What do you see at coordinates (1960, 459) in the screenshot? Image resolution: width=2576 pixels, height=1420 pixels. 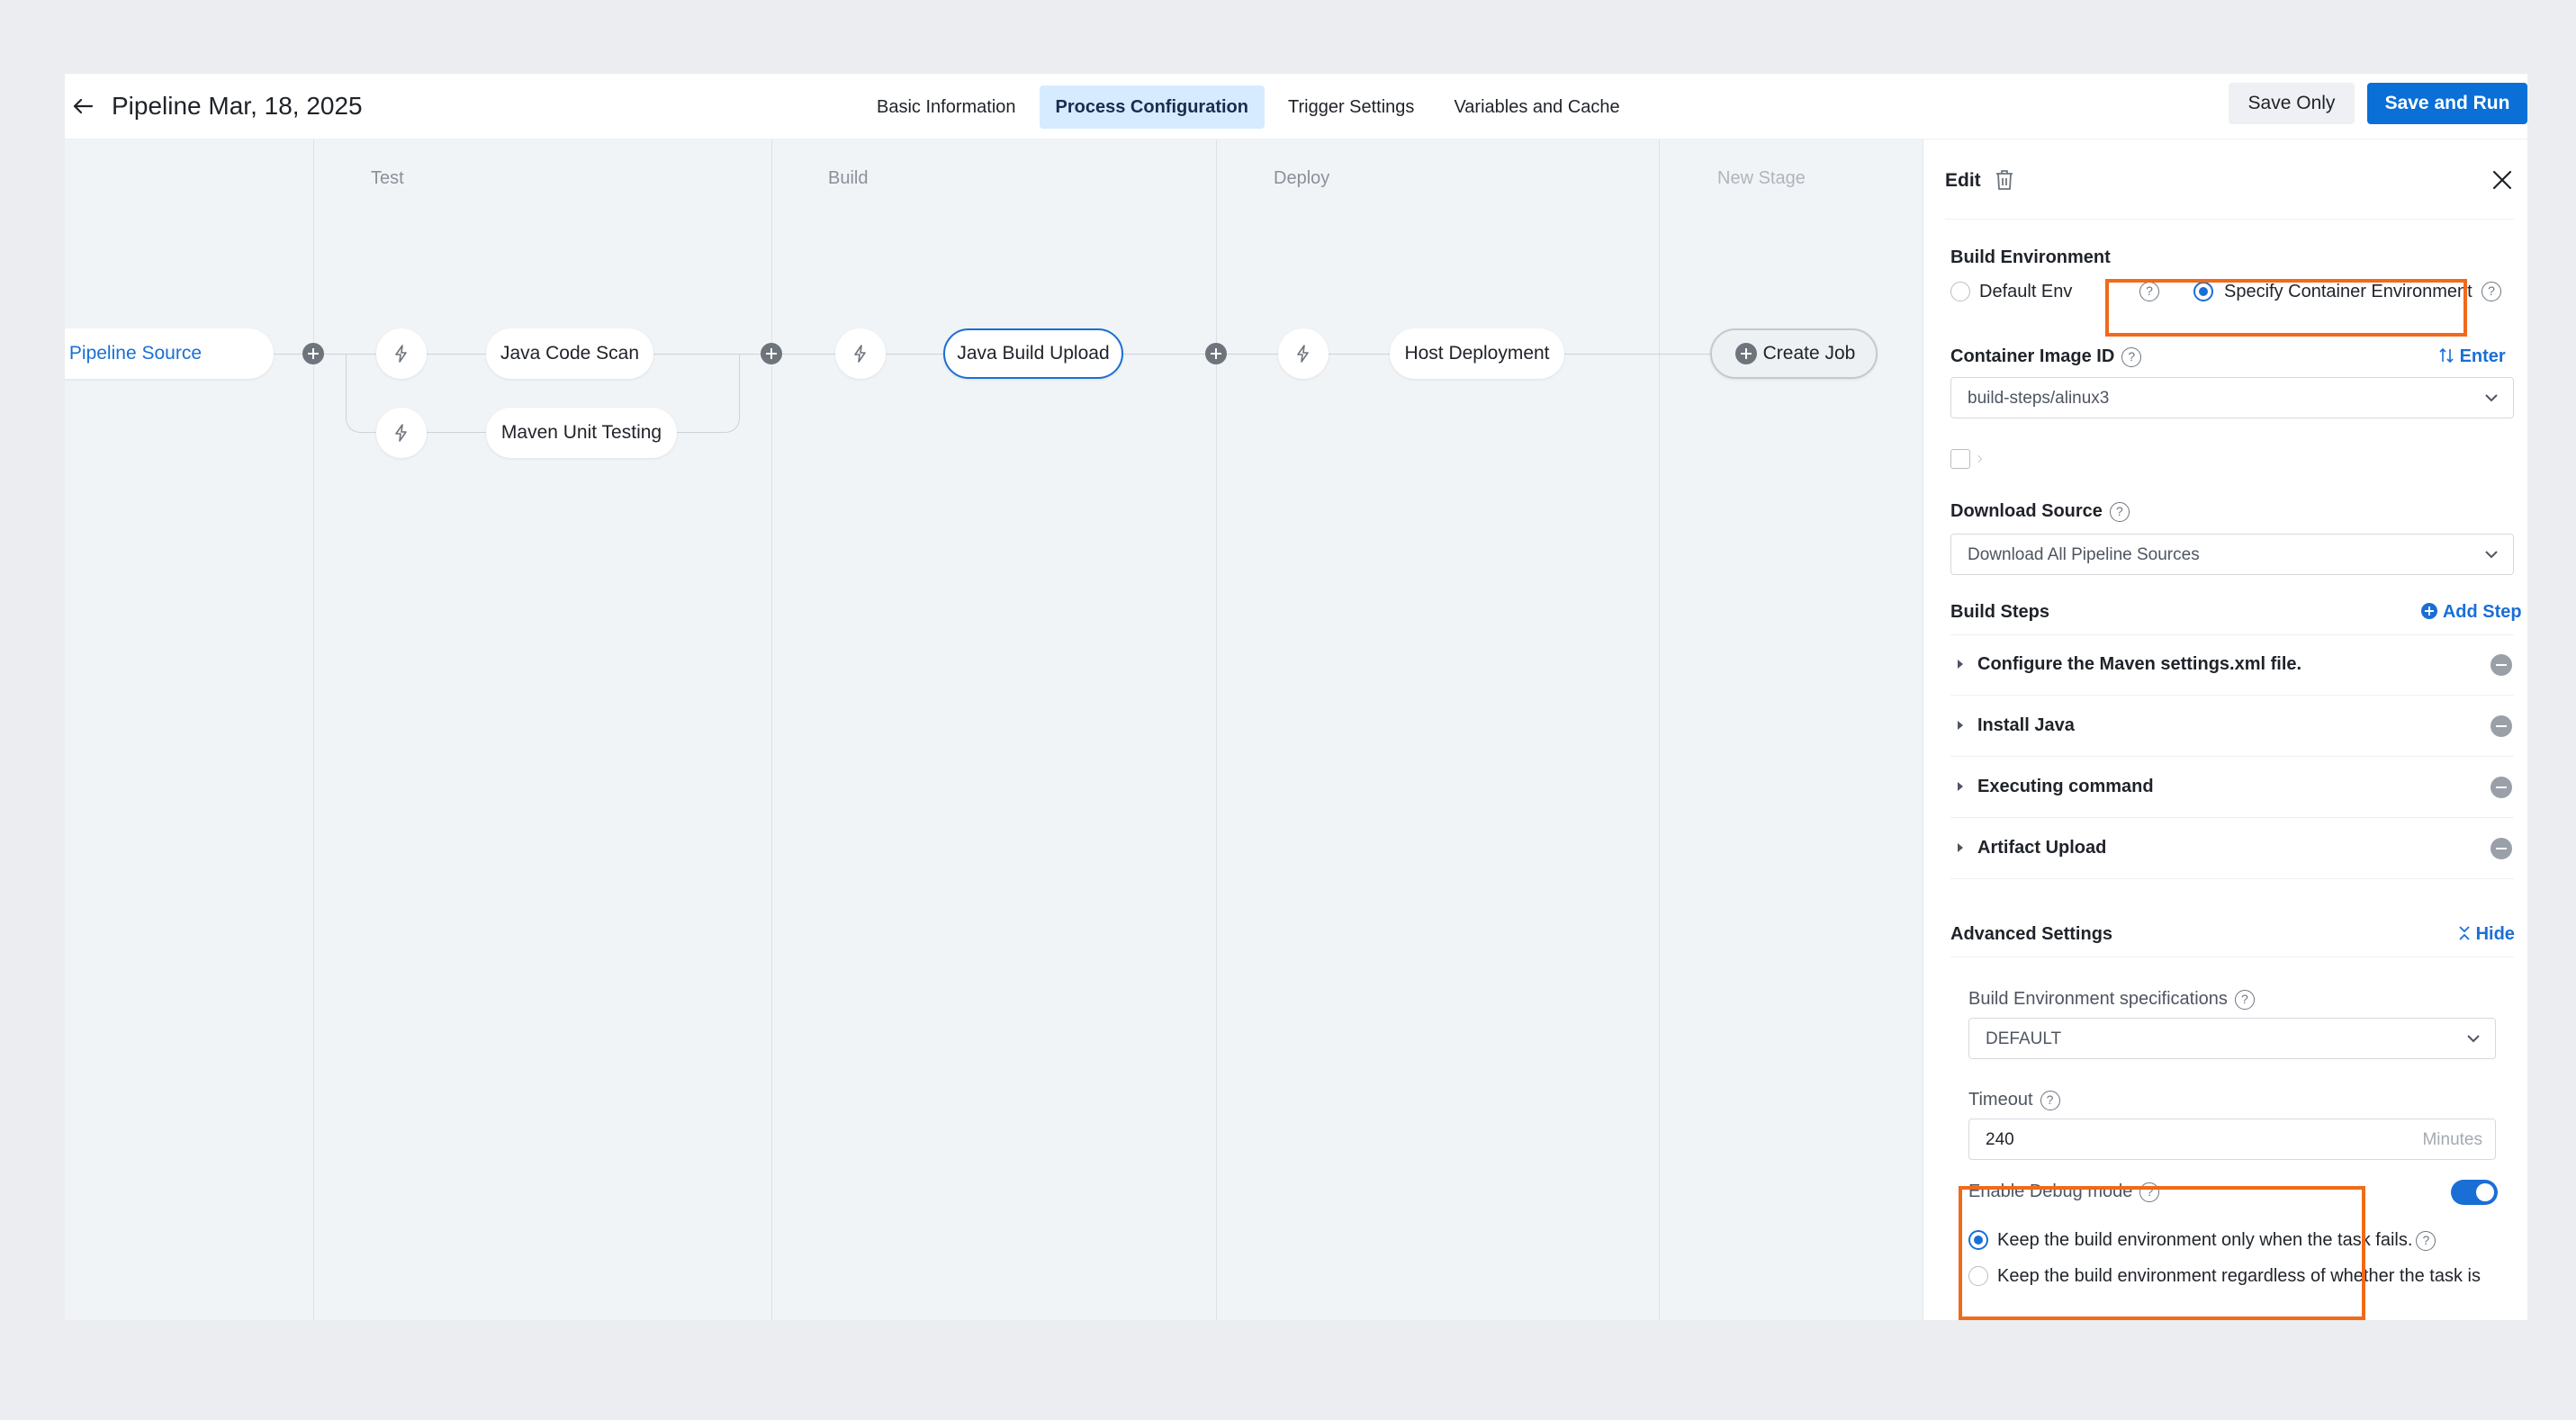 I see `option-checkbox` at bounding box center [1960, 459].